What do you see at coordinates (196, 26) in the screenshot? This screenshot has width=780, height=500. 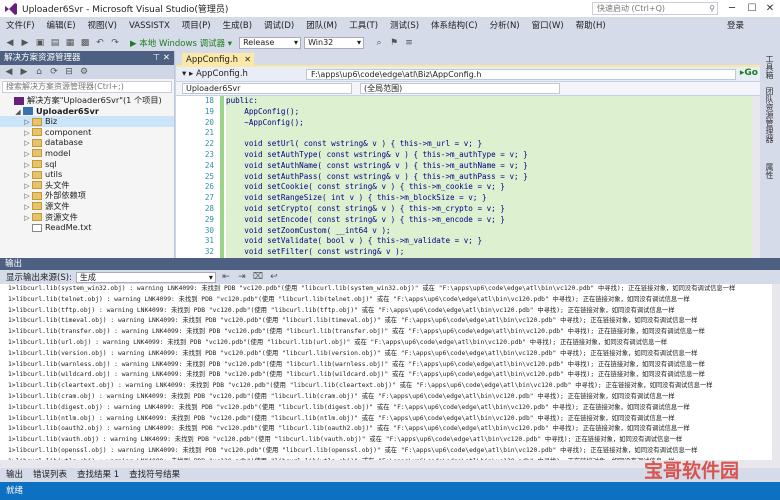 I see `menu-project: 项目(P)` at bounding box center [196, 26].